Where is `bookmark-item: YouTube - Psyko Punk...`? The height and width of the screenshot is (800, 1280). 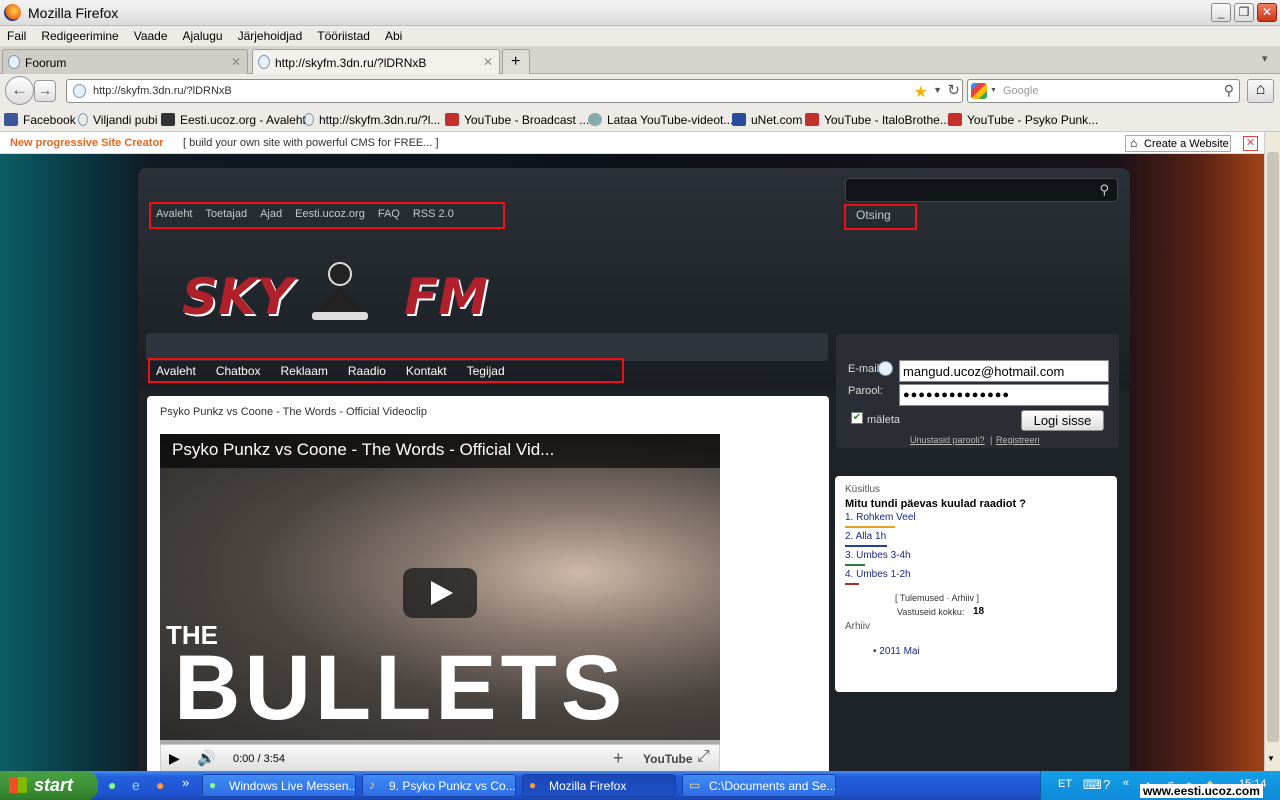 bookmark-item: YouTube - Psyko Punk... is located at coordinates (1023, 120).